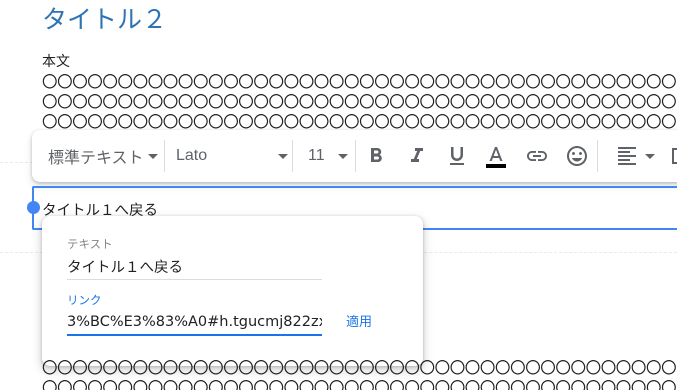 Image resolution: width=677 pixels, height=390 pixels. I want to click on align-button, so click(627, 156).